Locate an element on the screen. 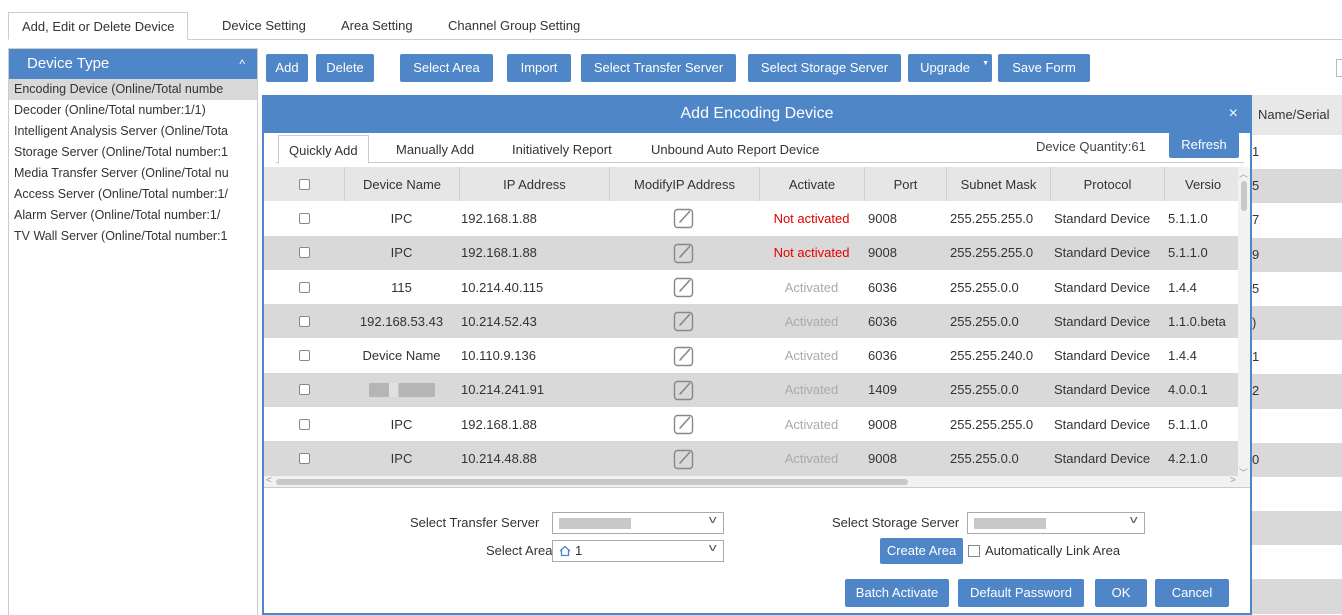 The image size is (1342, 615). col-port: Port is located at coordinates (905, 184).